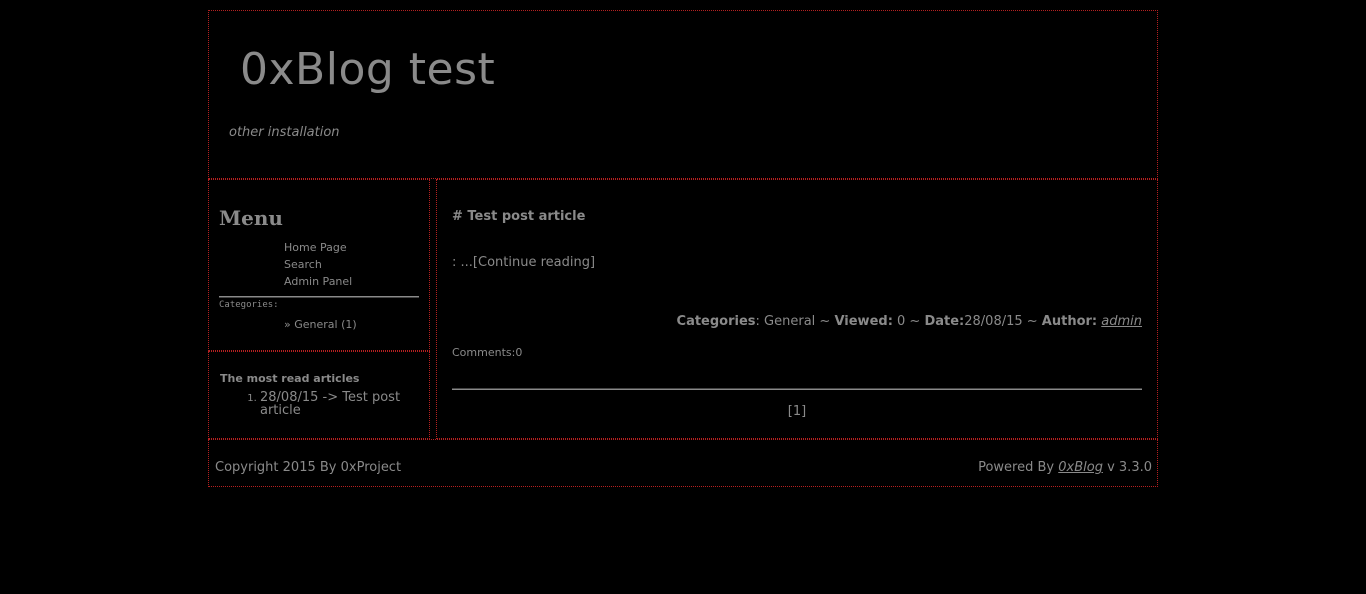 Image resolution: width=1366 pixels, height=594 pixels. Describe the element at coordinates (284, 132) in the screenshot. I see `site-subtitle: other installation` at that location.